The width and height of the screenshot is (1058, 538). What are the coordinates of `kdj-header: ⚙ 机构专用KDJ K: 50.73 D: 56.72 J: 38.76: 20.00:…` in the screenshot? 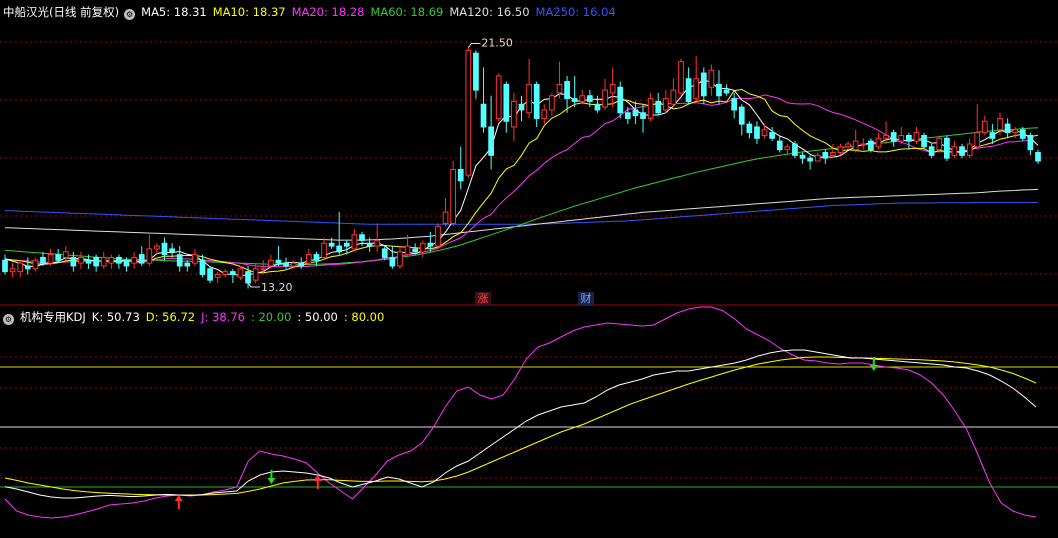 It's located at (196, 317).